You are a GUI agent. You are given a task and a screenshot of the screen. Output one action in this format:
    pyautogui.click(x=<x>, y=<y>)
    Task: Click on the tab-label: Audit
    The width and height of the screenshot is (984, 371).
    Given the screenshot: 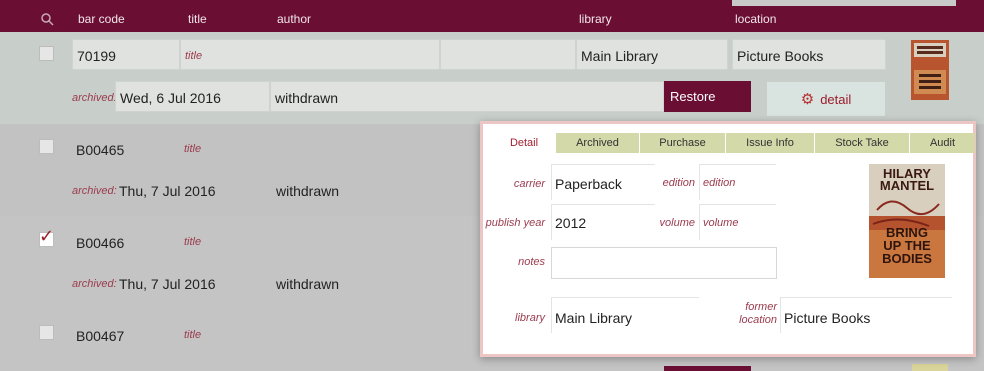 What is the action you would take?
    pyautogui.click(x=942, y=143)
    